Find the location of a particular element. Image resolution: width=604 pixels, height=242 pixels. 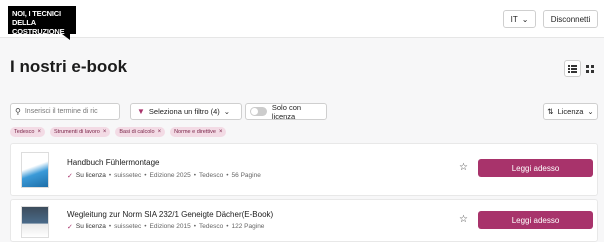

search-placeholder: Inserisci il termine di ric is located at coordinates (61, 111).